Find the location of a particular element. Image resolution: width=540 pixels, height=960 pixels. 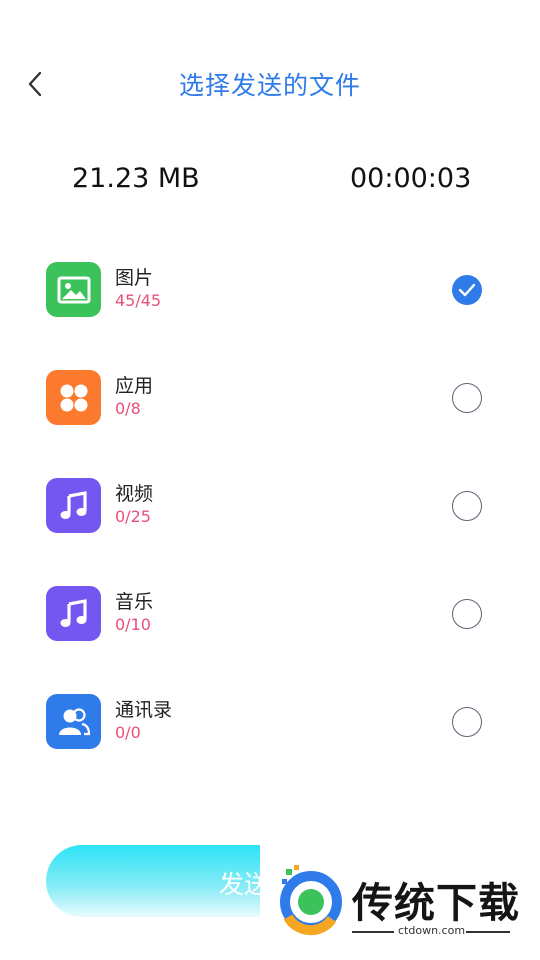

watermark-rule-left is located at coordinates (373, 932).